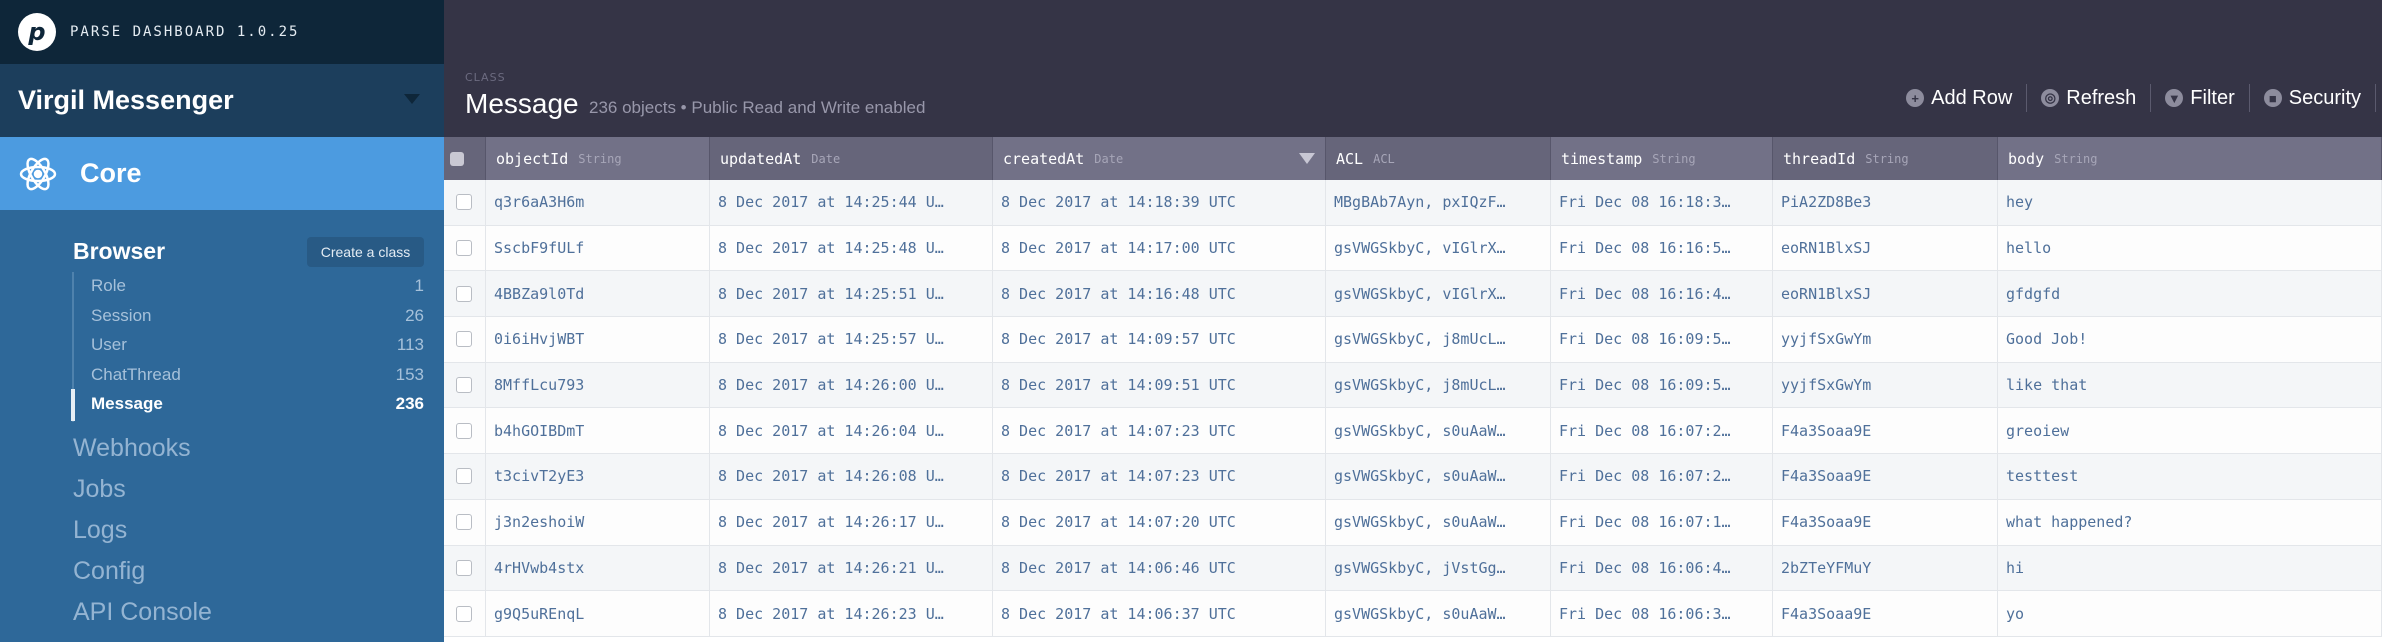  I want to click on cell-objectid: 4BBZa9l0Td, so click(598, 294).